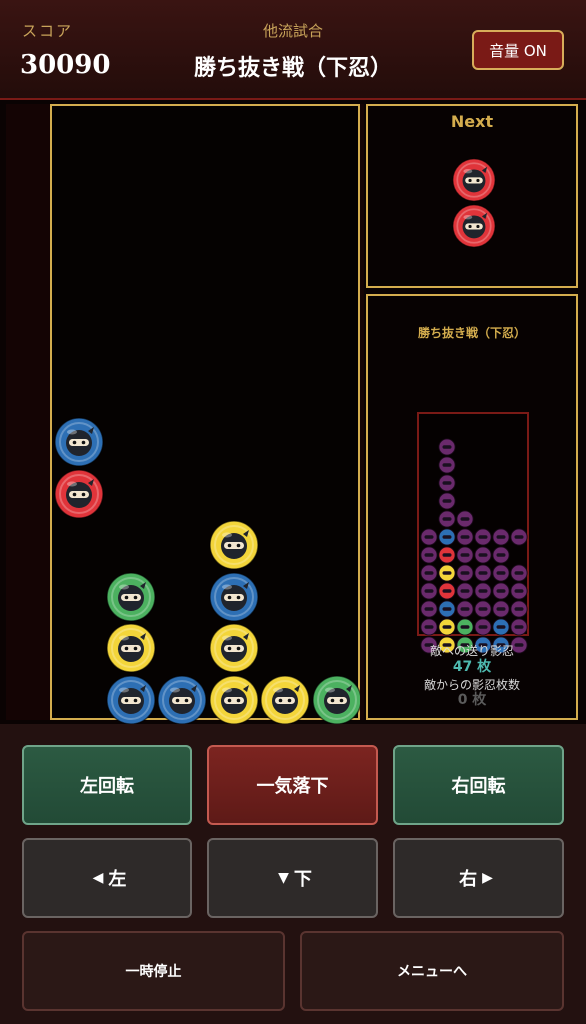 The image size is (586, 1024). Describe the element at coordinates (472, 700) in the screenshot. I see `received-value: 0 枚` at that location.